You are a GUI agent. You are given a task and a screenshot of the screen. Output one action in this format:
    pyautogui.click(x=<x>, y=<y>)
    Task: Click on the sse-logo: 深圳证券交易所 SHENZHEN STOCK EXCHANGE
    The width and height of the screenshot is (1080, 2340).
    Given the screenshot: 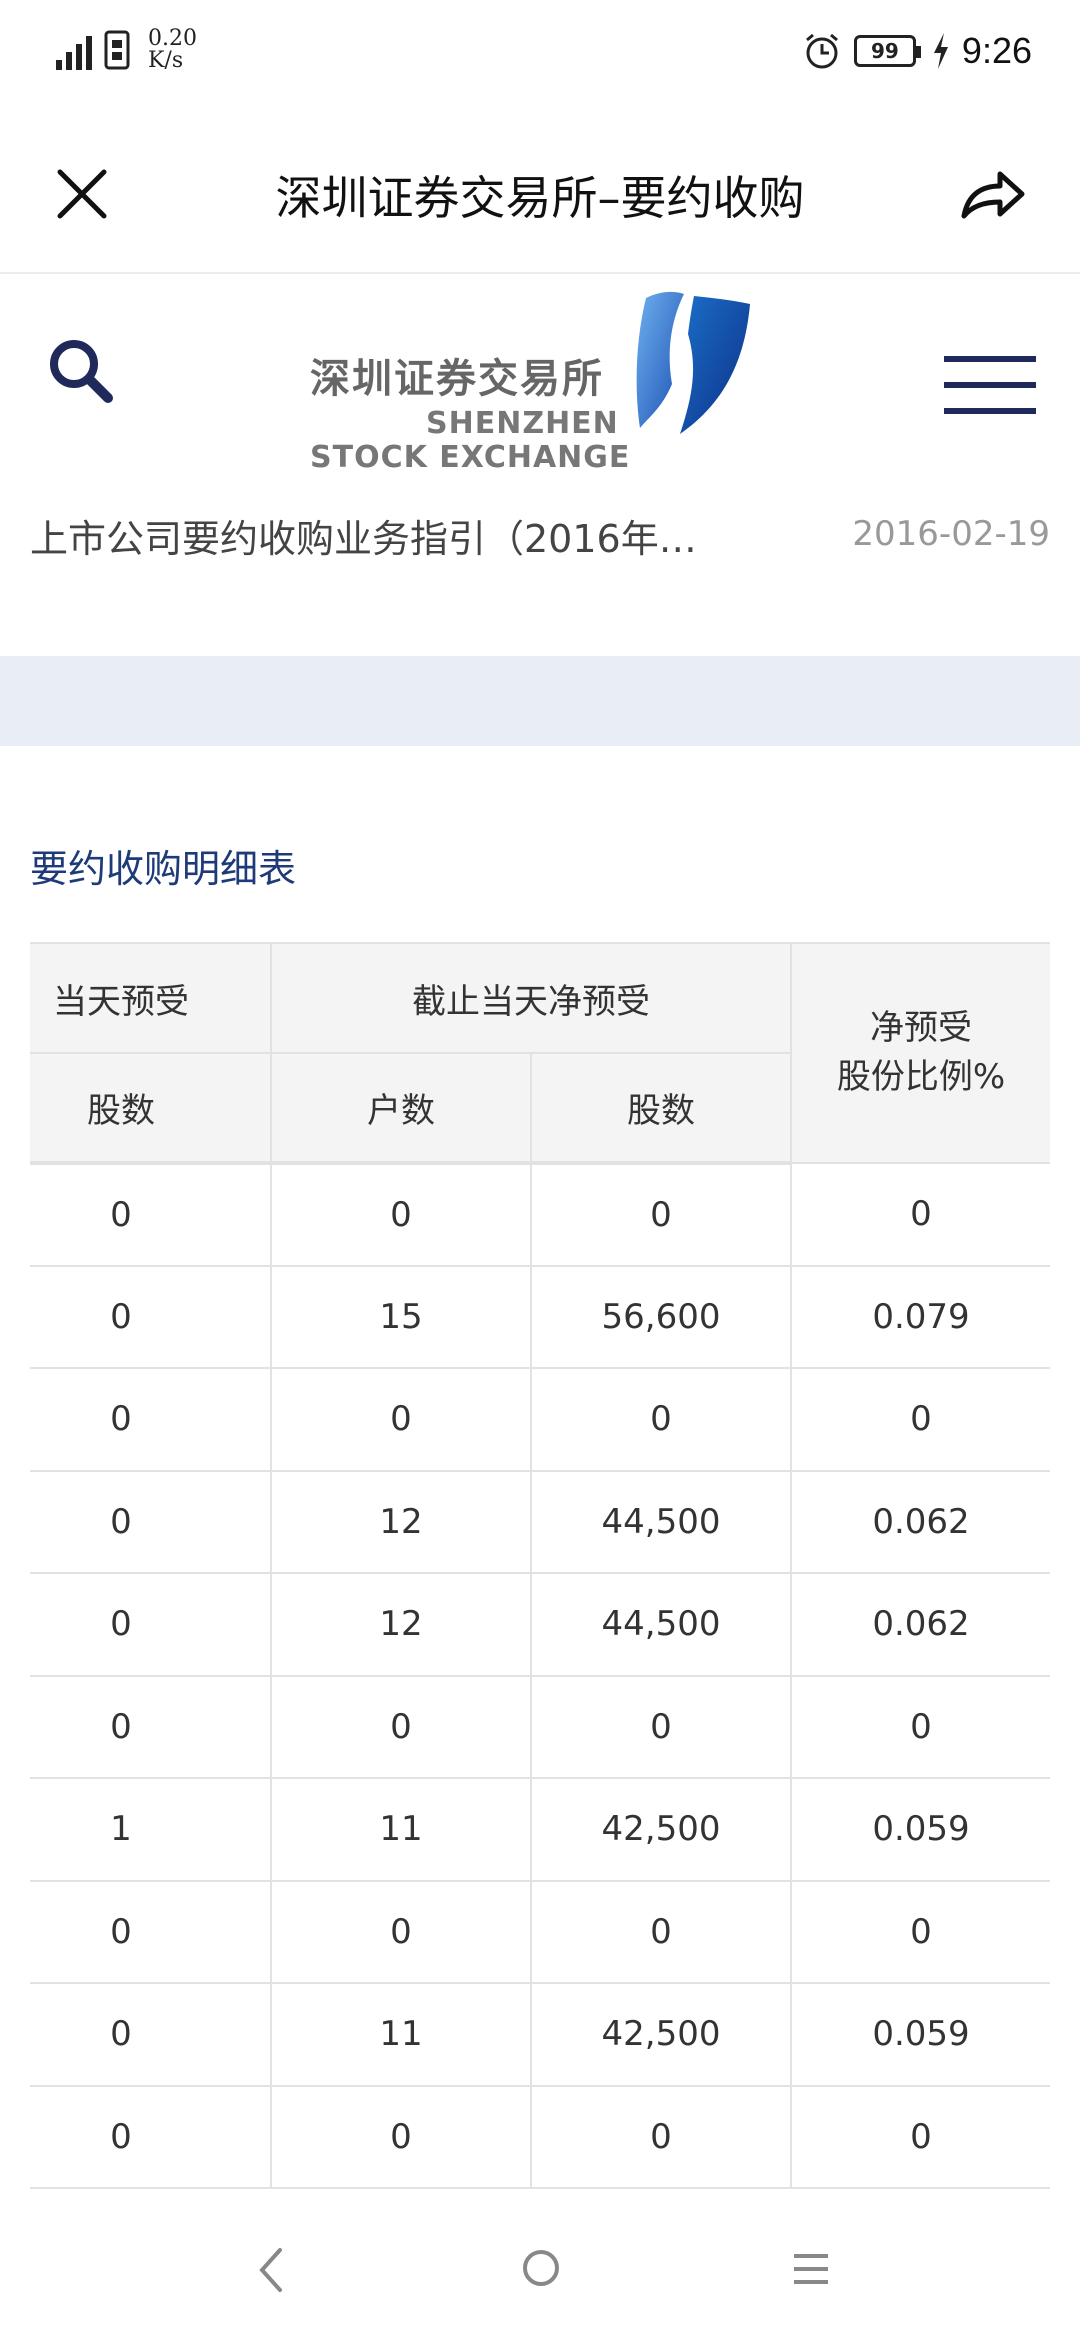 What is the action you would take?
    pyautogui.click(x=531, y=383)
    